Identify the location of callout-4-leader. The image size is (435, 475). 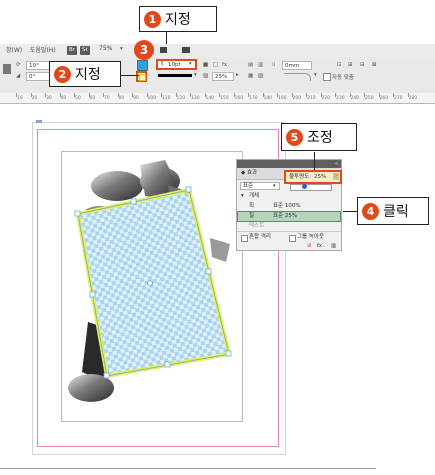
(350, 211).